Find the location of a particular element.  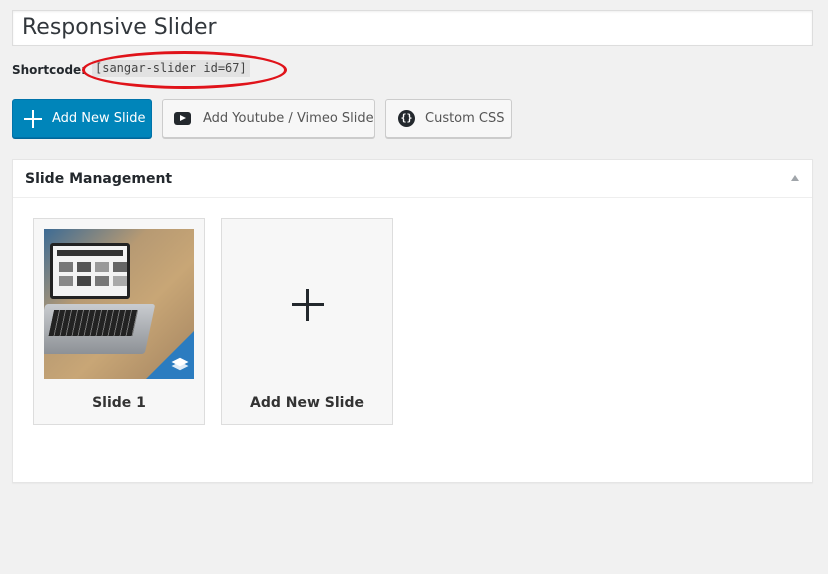

code-braces-icon: {} is located at coordinates (406, 118).